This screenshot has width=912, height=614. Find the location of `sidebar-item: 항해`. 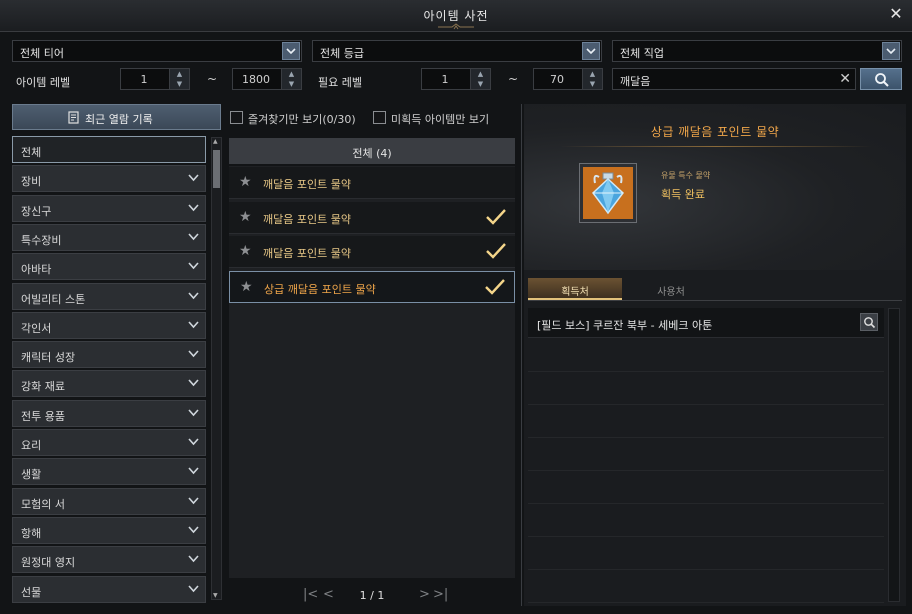

sidebar-item: 항해 is located at coordinates (109, 530).